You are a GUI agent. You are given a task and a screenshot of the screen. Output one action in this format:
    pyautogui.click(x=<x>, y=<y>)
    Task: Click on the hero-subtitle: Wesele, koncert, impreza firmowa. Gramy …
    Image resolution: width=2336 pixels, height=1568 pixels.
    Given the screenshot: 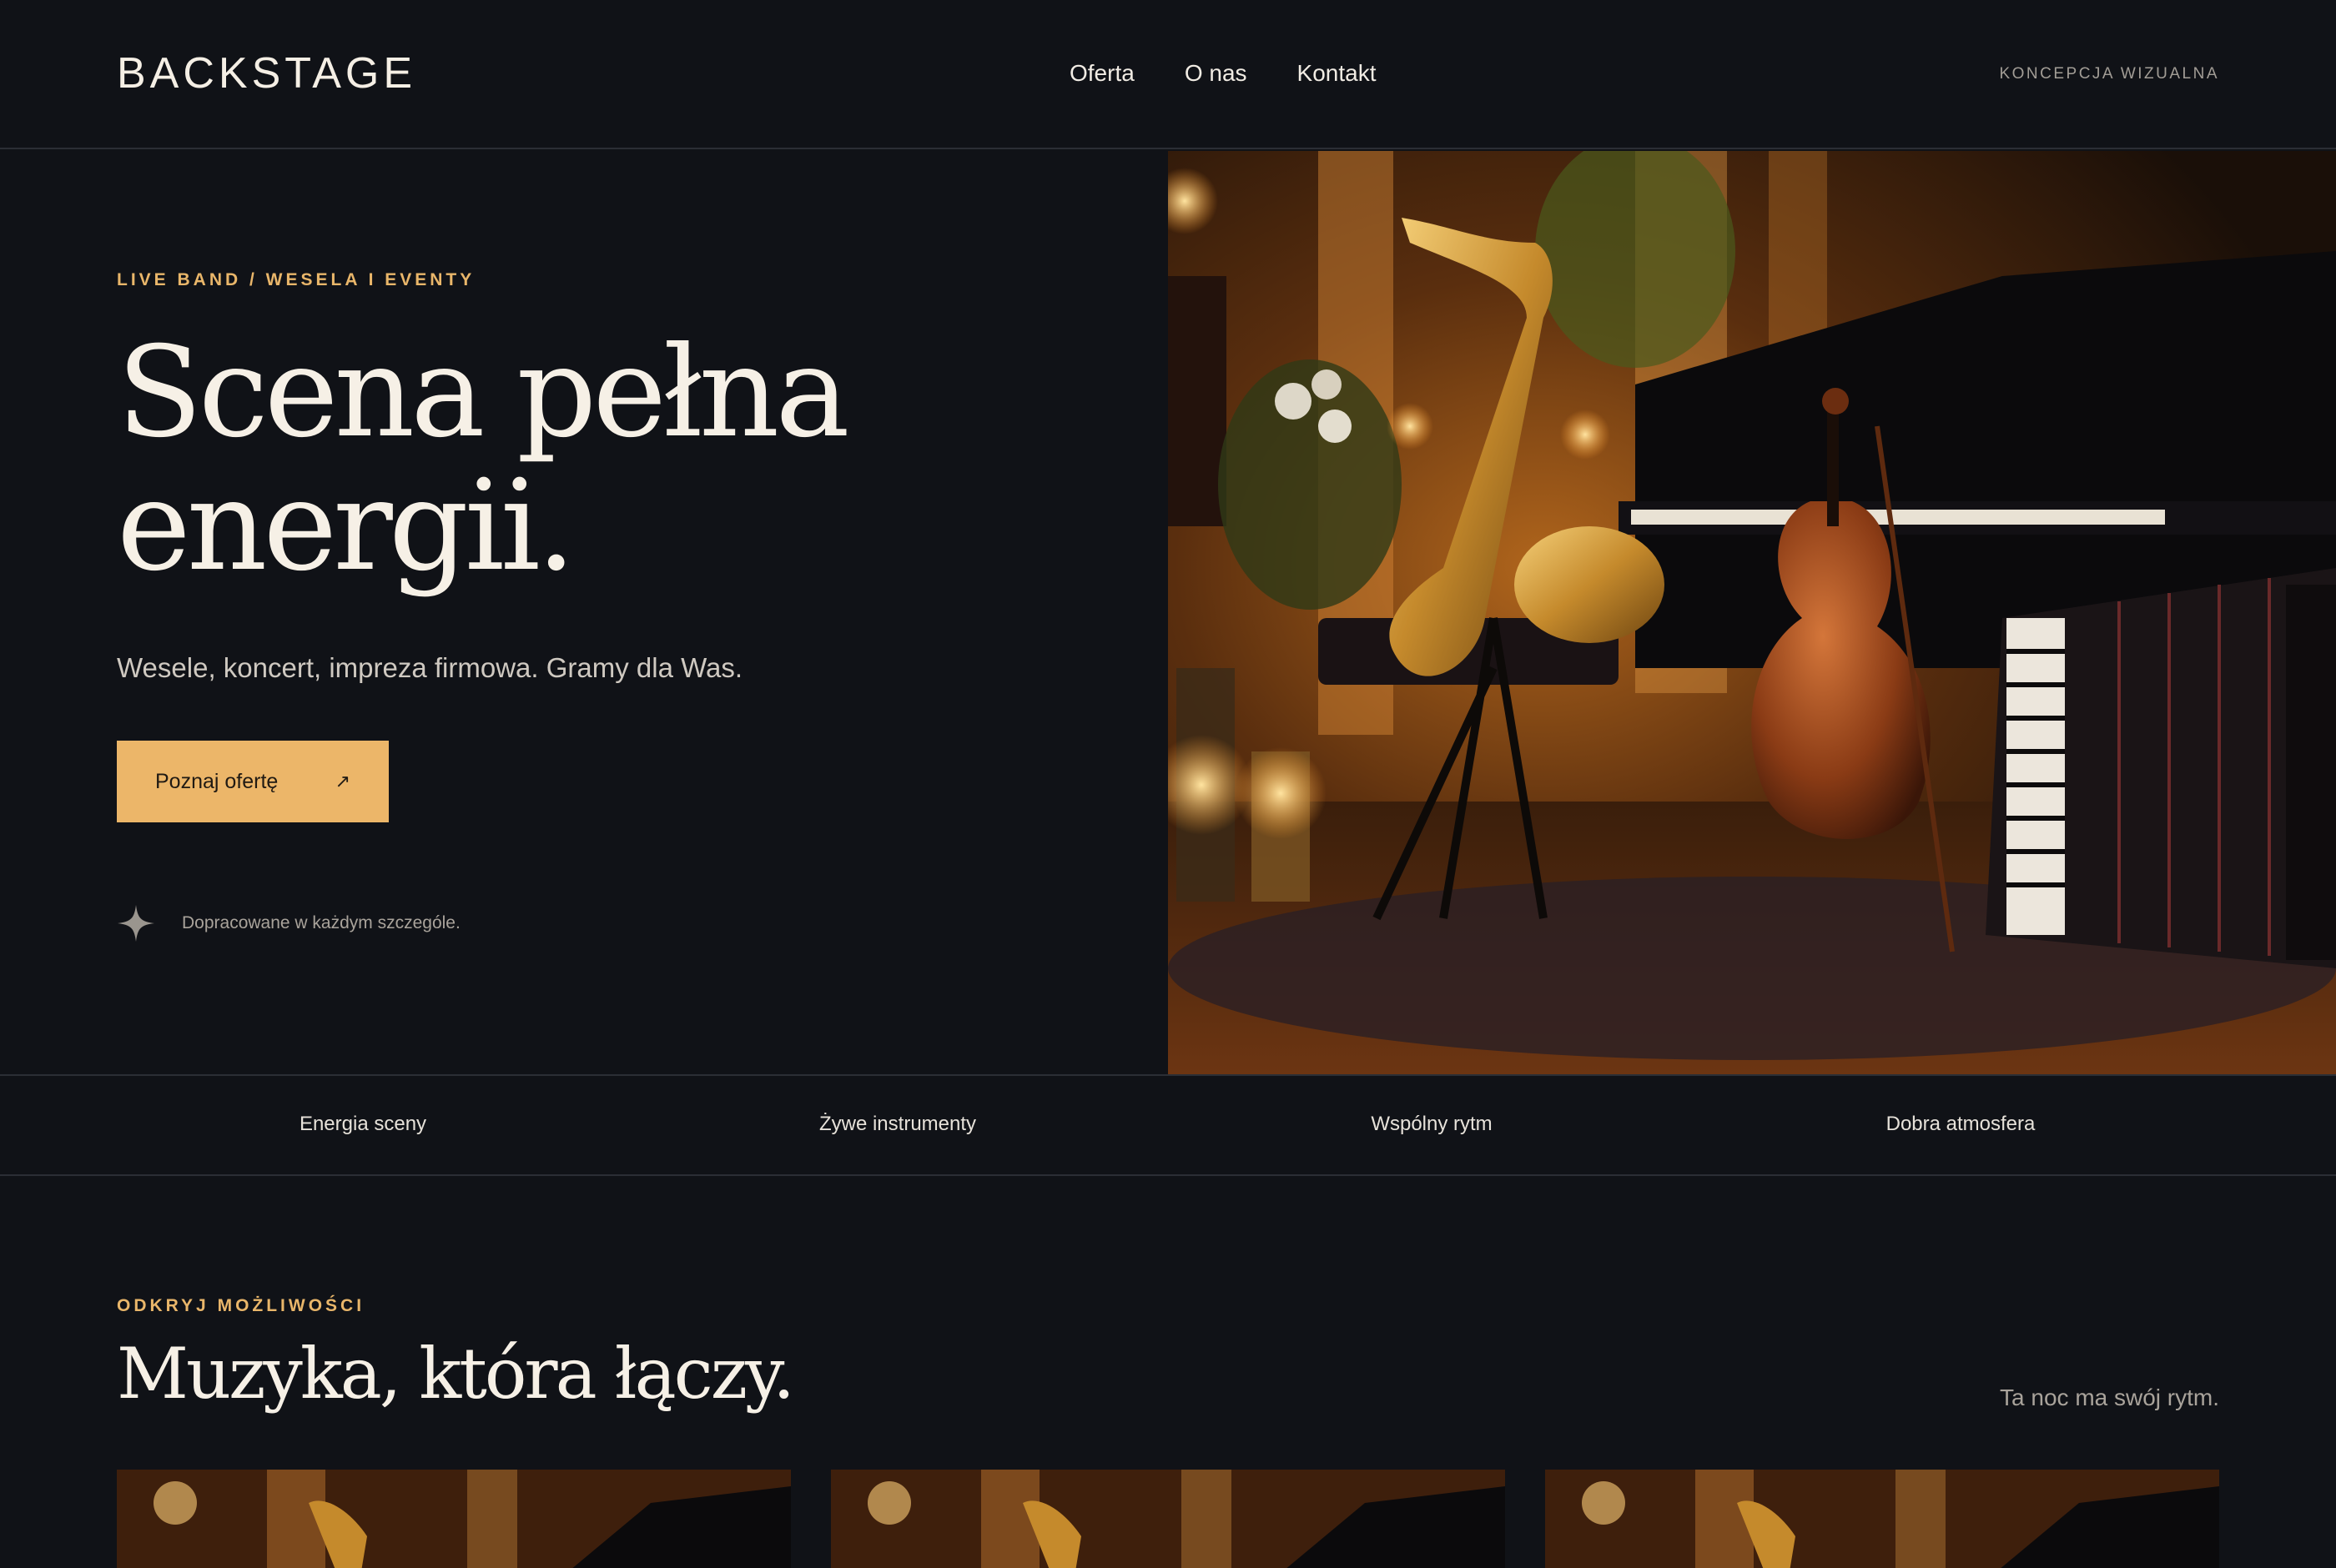 What is the action you would take?
    pyautogui.click(x=430, y=667)
    